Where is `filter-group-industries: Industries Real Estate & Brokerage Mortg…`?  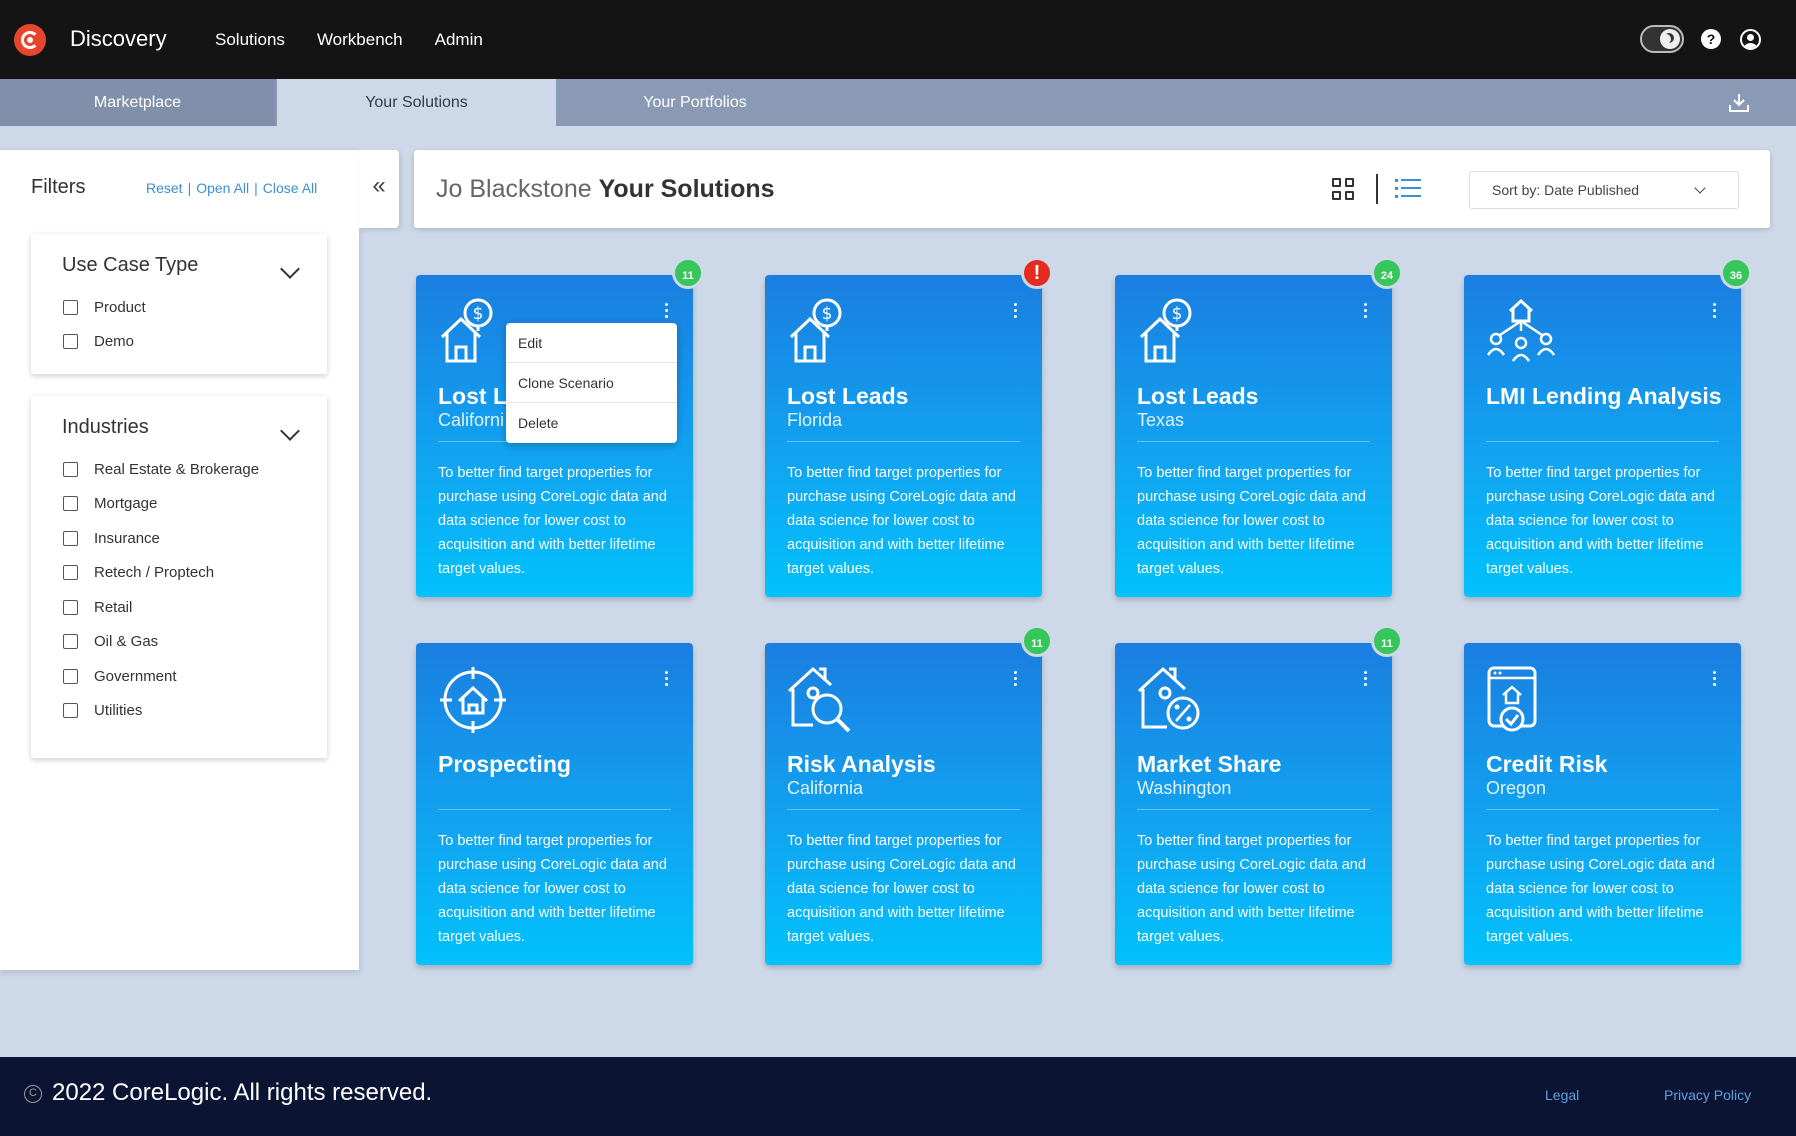
filter-group-industries: Industries Real Estate & Brokerage Mortg… is located at coordinates (179, 577).